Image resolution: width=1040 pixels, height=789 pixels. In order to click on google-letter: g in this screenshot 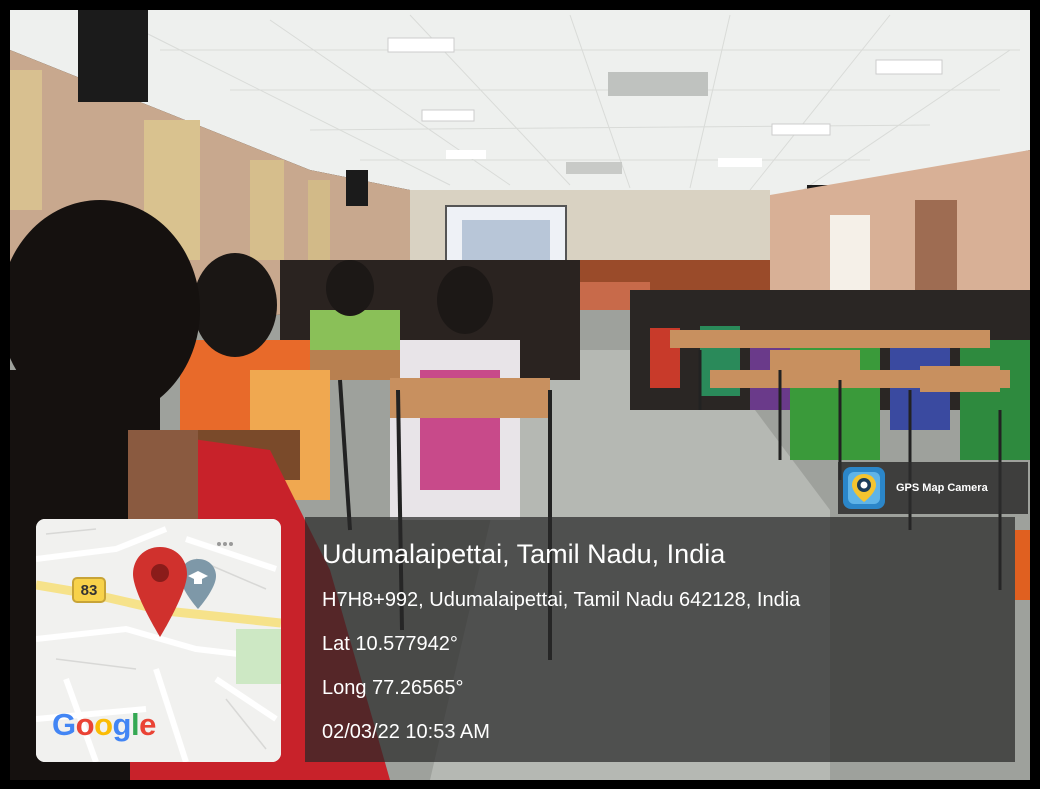, I will do `click(122, 724)`.